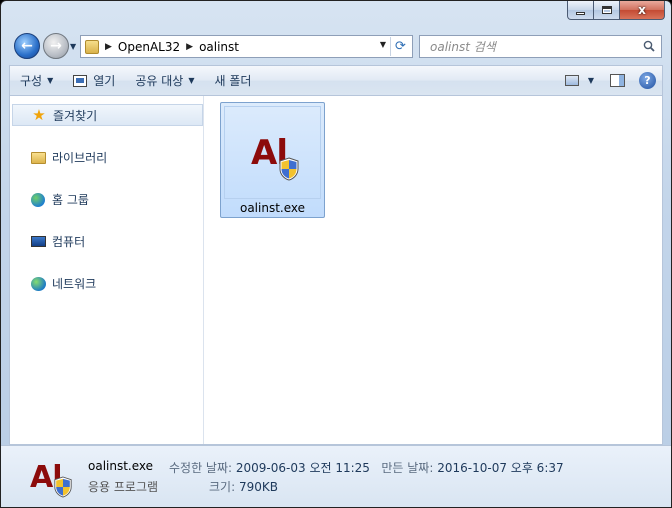  I want to click on details-size: 크기: 790KB, so click(243, 486).